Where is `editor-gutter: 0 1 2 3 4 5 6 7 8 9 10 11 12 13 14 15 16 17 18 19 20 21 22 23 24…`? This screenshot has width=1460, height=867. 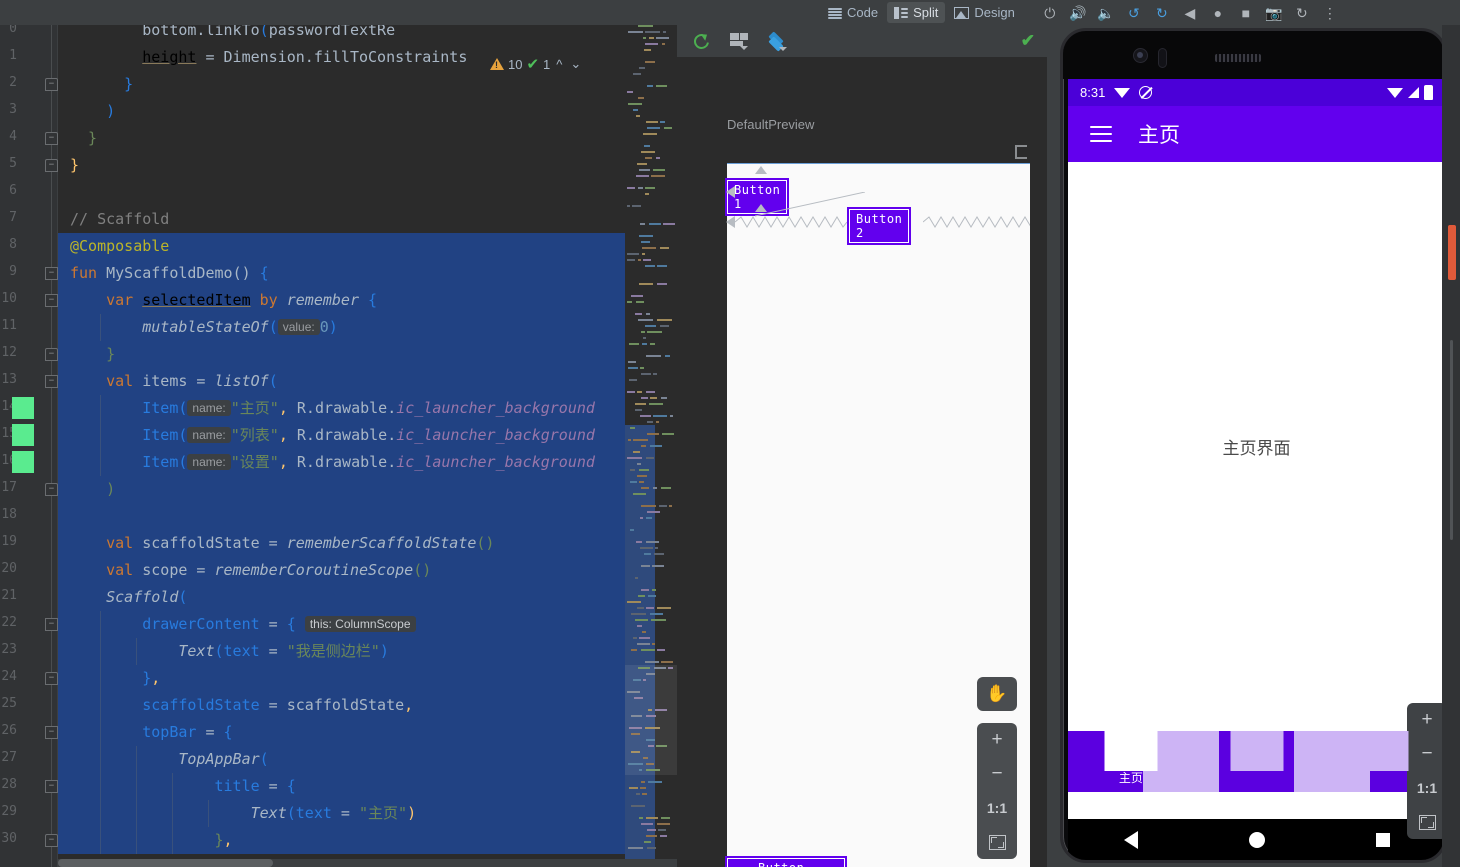 editor-gutter: 0 1 2 3 4 5 6 7 8 9 10 11 12 13 14 15 16 17 18 19 20 21 22 23 24… is located at coordinates (29, 446).